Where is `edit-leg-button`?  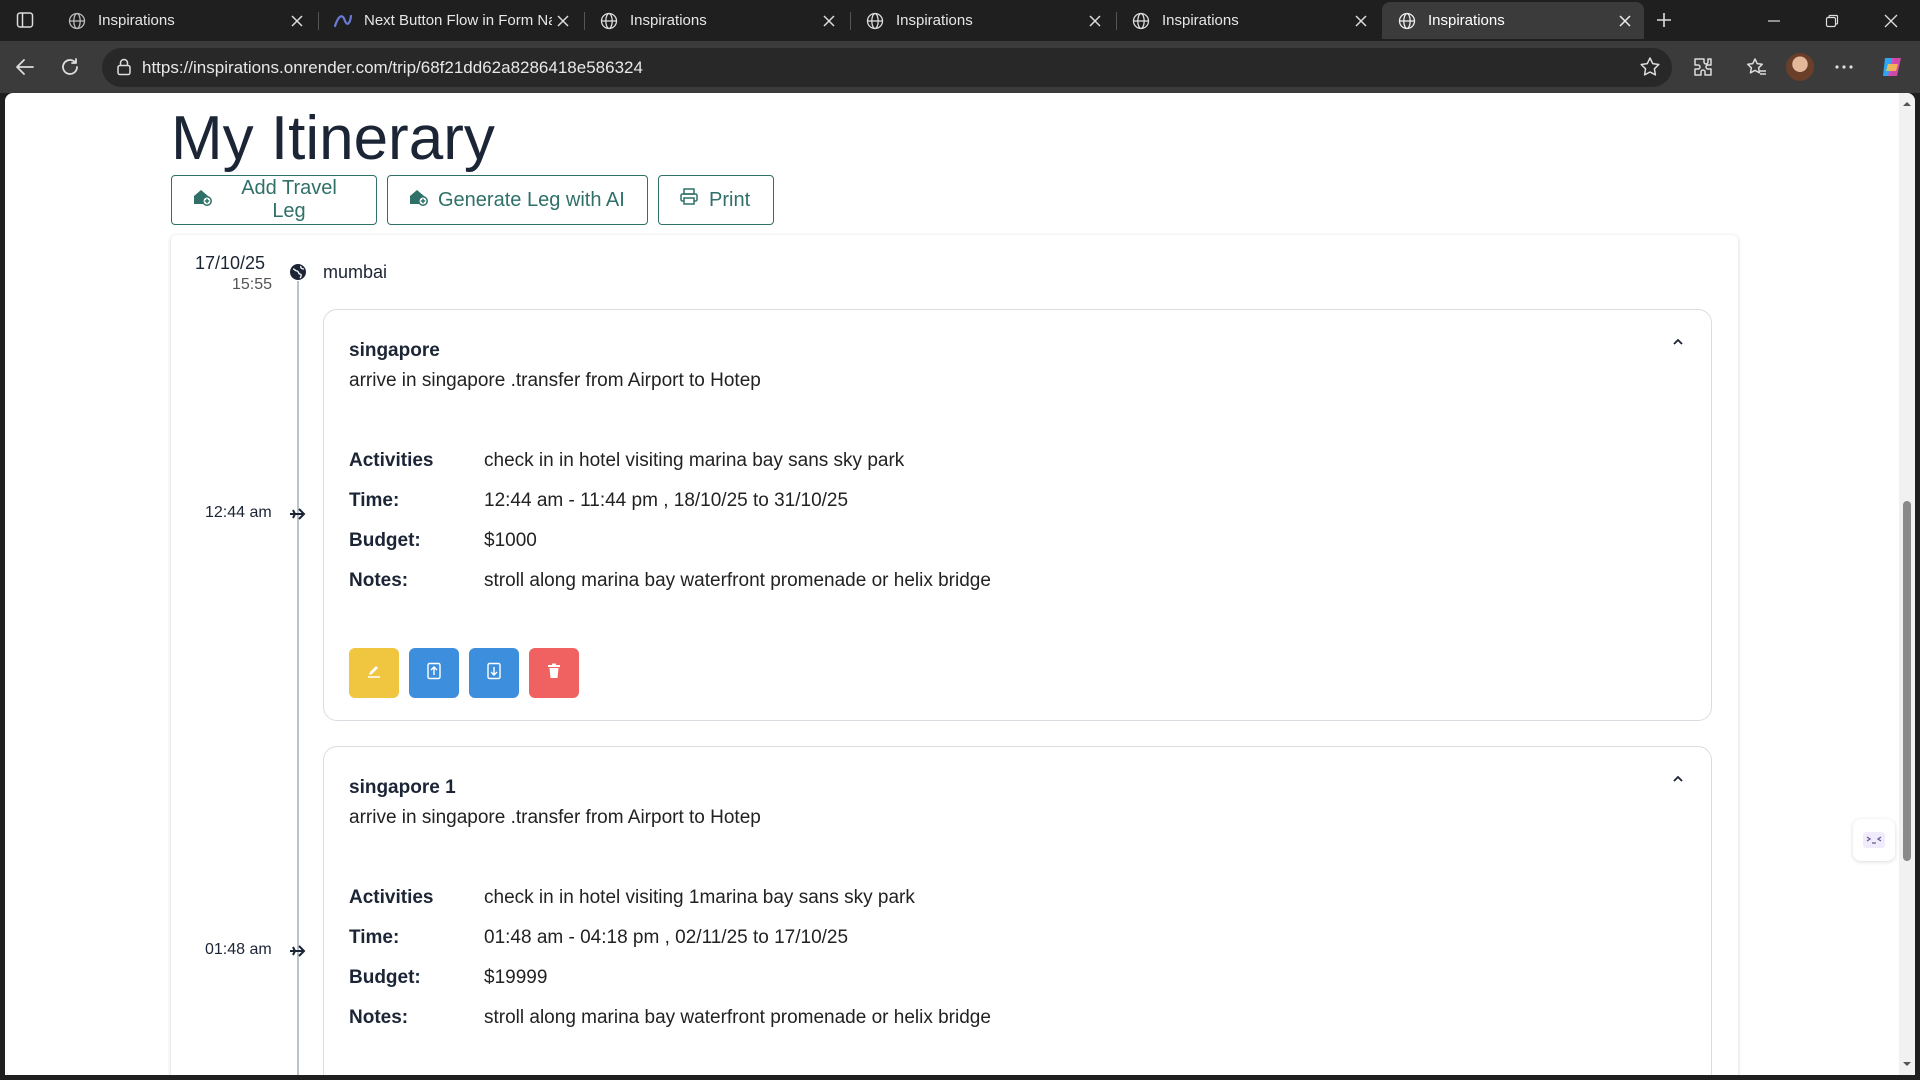 edit-leg-button is located at coordinates (374, 673).